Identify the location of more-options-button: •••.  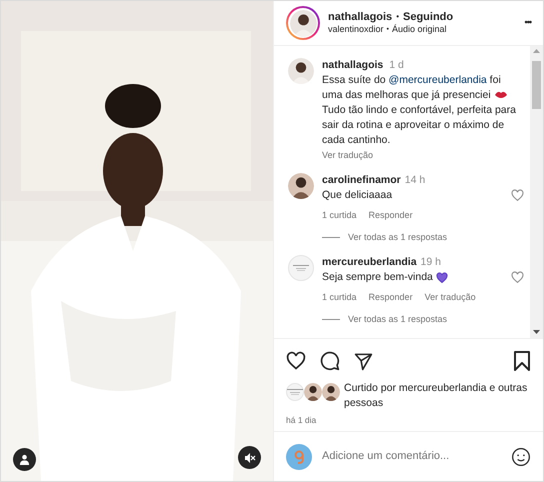
(527, 23).